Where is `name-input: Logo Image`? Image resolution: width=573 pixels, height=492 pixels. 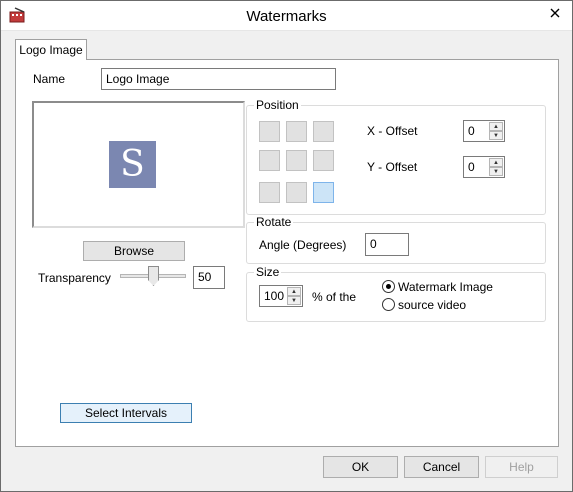 name-input: Logo Image is located at coordinates (218, 79).